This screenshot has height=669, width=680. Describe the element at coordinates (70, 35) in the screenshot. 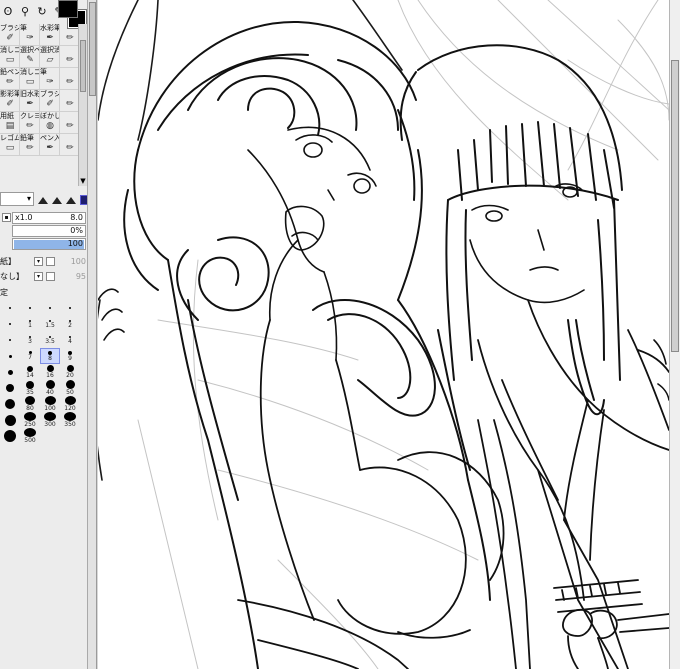

I see `brush-tool-3: ✏` at that location.